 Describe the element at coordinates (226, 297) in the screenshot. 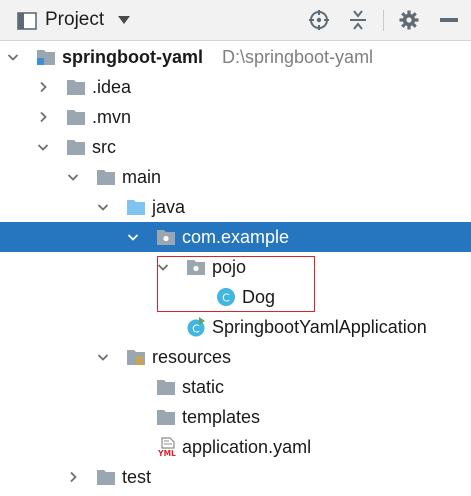

I see `class-icon` at that location.